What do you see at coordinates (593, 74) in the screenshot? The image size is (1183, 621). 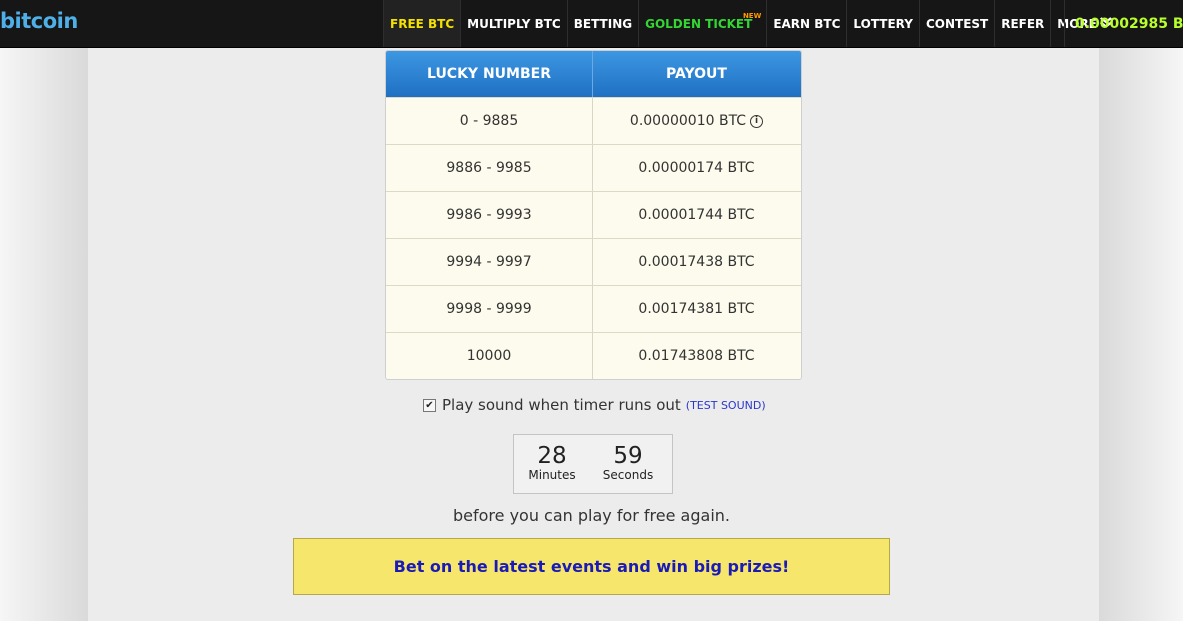 I see `payout-table-header: LUCKY NUMBER PAYOUT` at bounding box center [593, 74].